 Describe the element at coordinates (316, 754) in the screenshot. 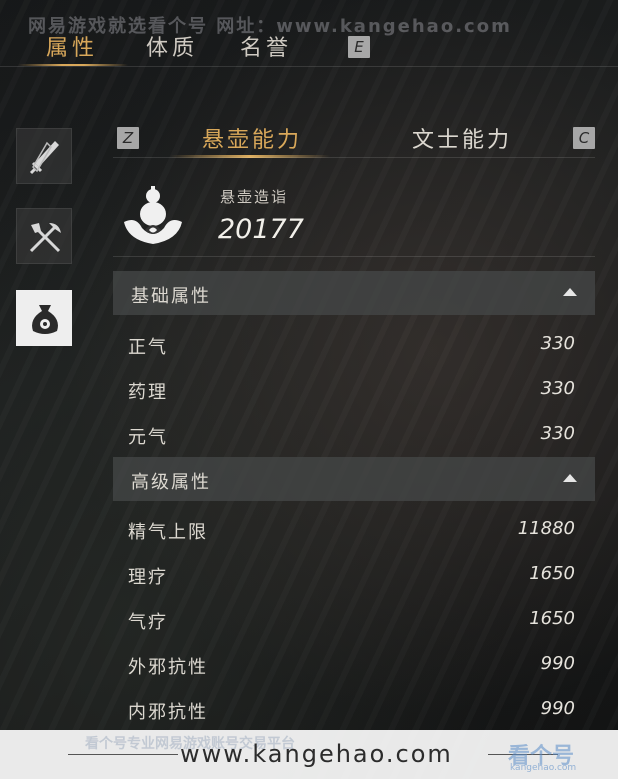

I see `footer-url: www.kangehao.com` at that location.